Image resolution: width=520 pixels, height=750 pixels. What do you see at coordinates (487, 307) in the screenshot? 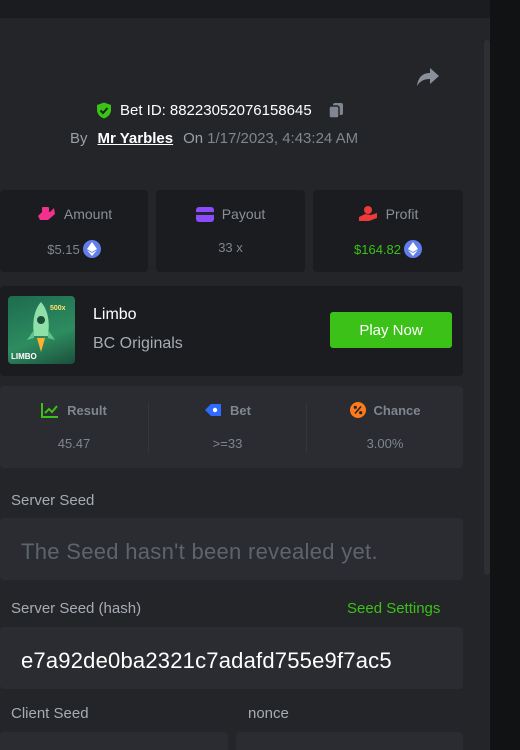
I see `scrollbar` at bounding box center [487, 307].